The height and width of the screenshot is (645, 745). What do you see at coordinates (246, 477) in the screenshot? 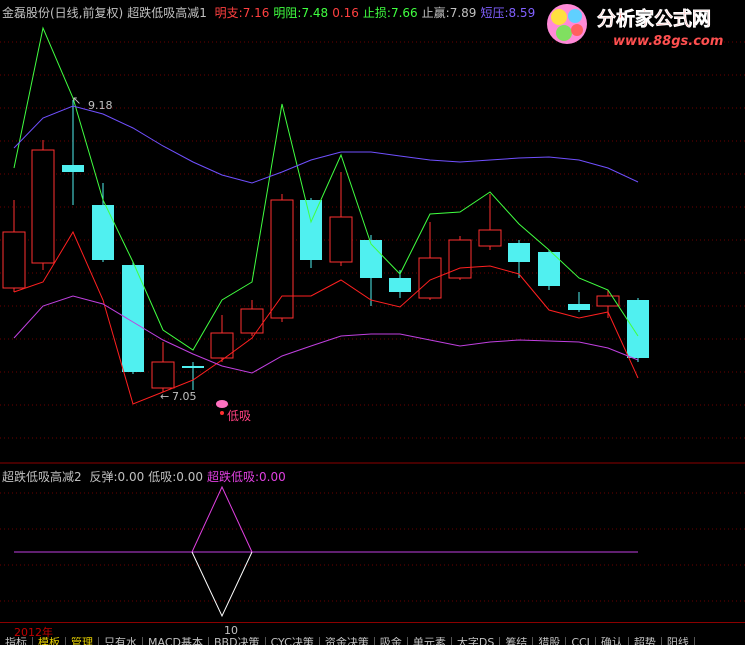
I see `header-item: 超跌低吸:0.00` at bounding box center [246, 477].